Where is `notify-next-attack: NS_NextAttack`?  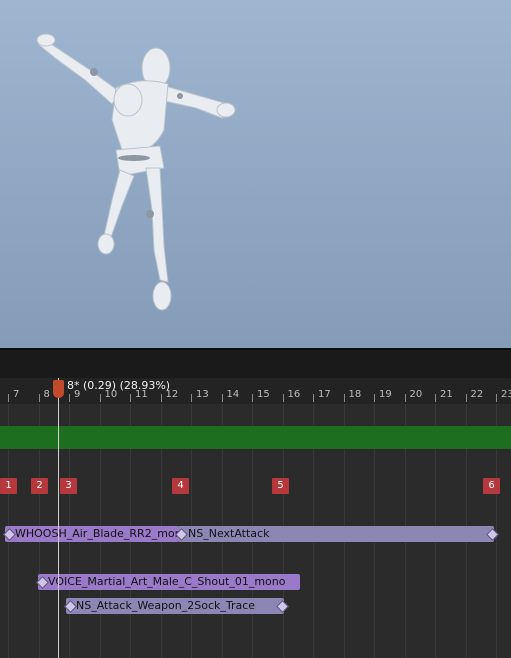
notify-next-attack: NS_NextAttack is located at coordinates (336, 534).